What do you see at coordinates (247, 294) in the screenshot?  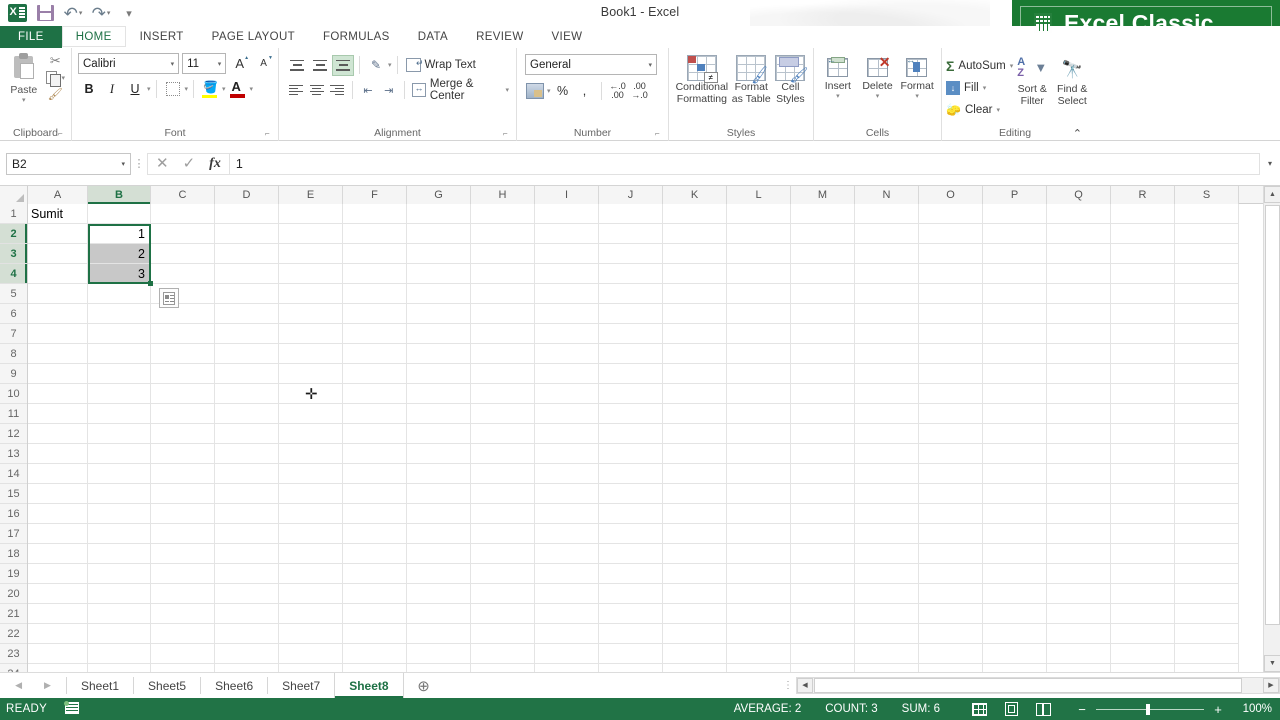 I see `cell-D5` at bounding box center [247, 294].